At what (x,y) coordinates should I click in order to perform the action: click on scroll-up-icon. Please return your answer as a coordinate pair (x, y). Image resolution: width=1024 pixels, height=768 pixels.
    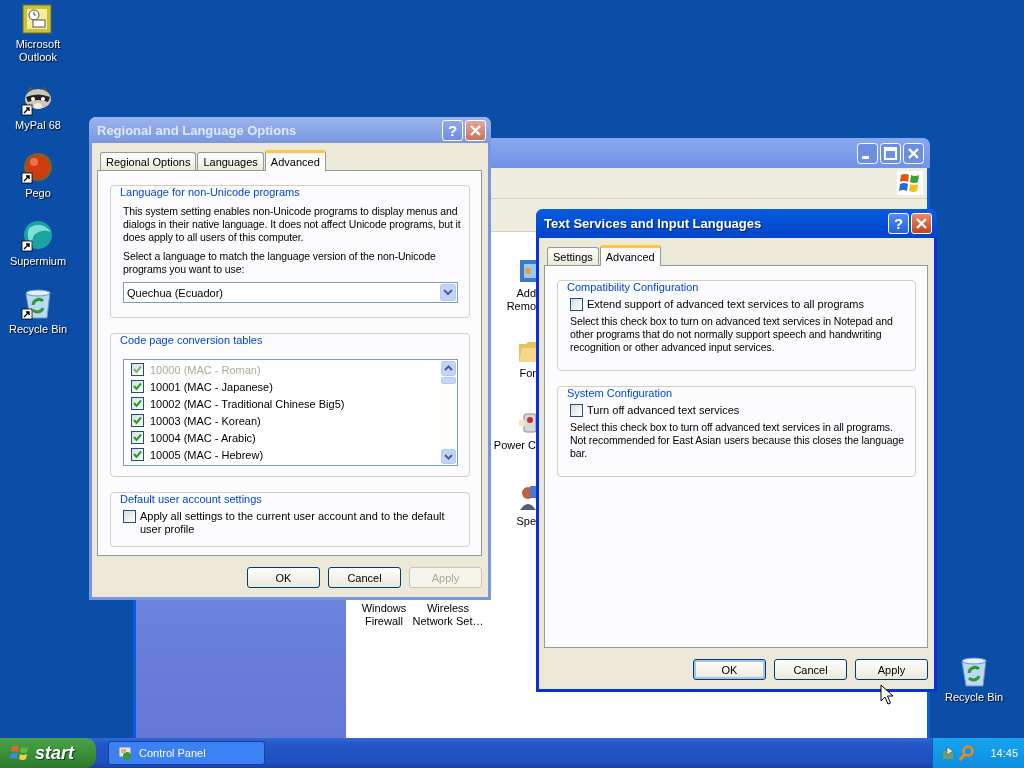
    Looking at the image, I should click on (448, 368).